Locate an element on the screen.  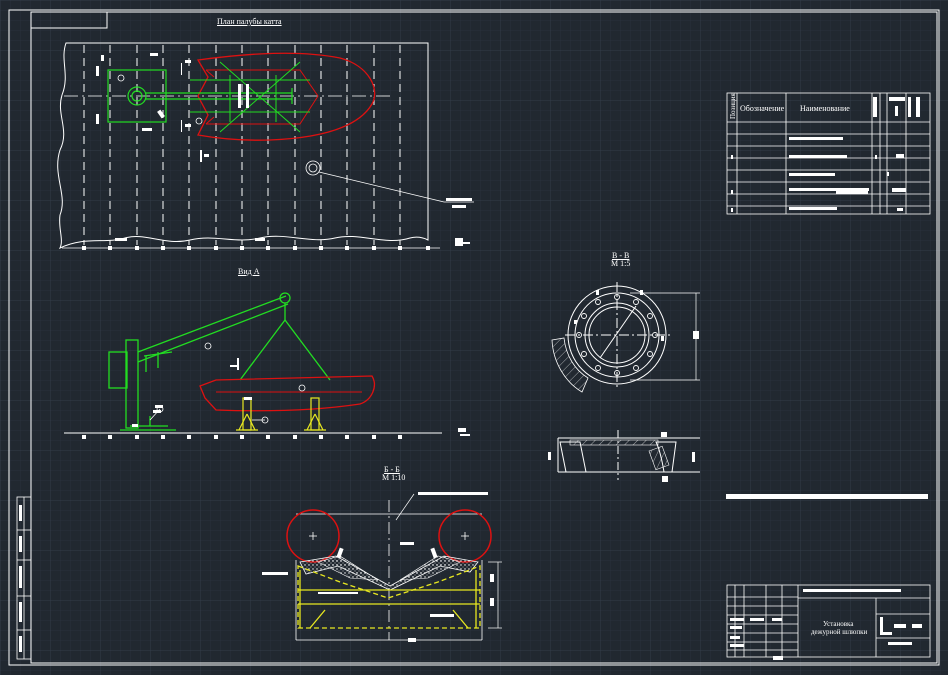
spec-col-name: Наименование is located at coordinates (825, 108).